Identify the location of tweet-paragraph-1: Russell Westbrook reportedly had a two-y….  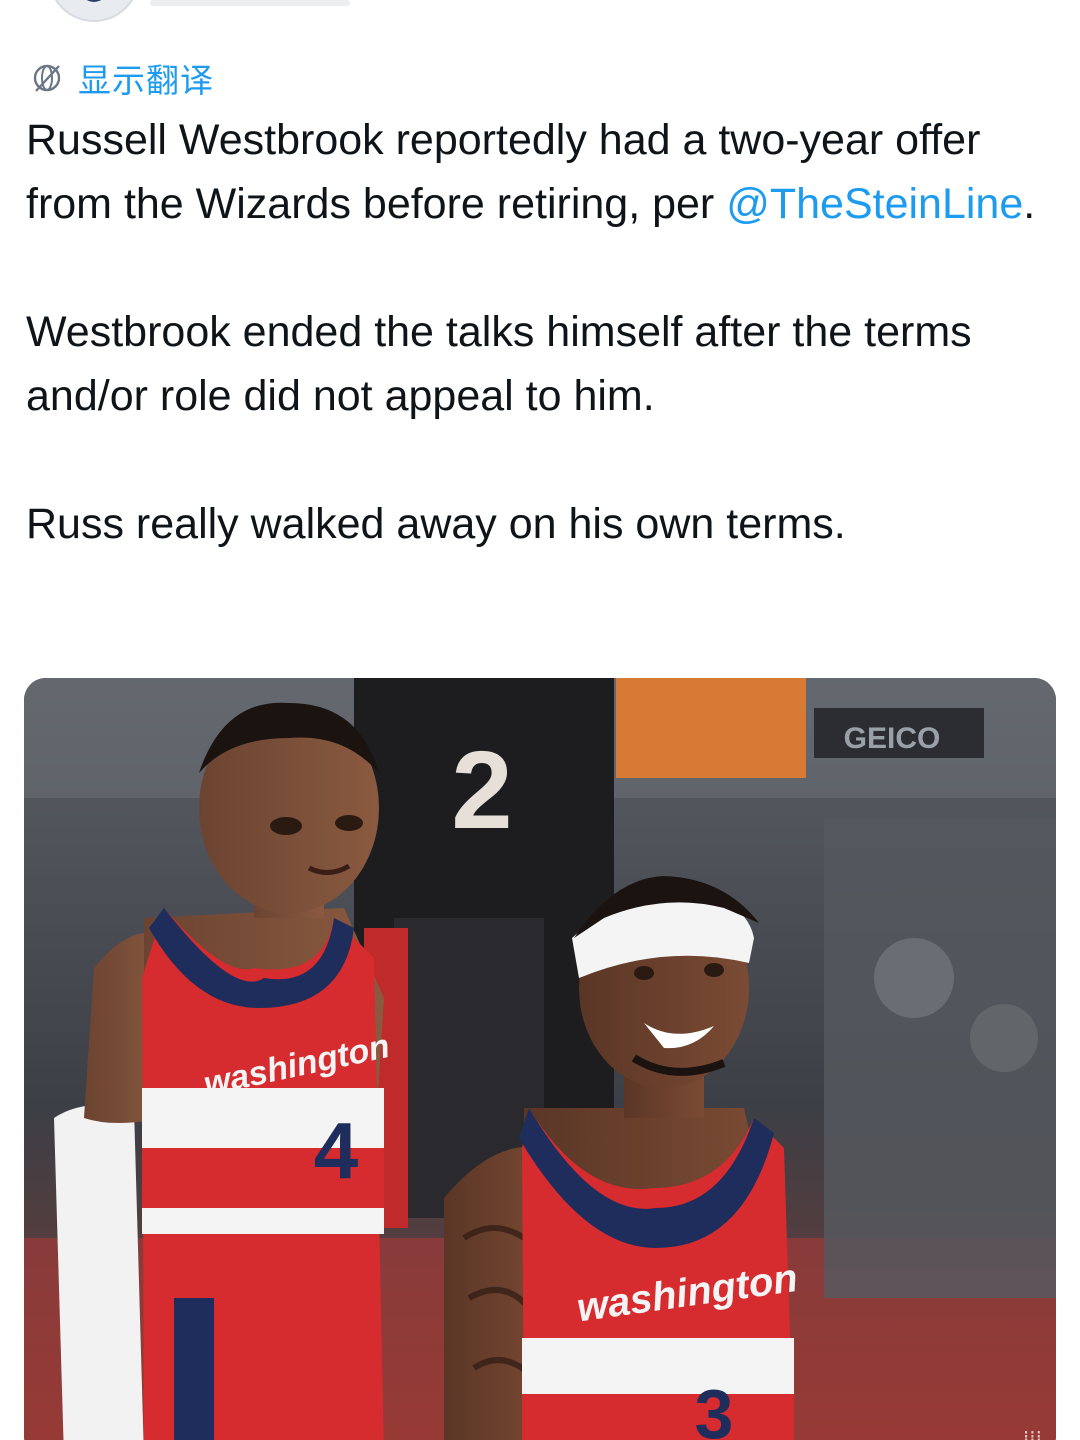
(541, 172).